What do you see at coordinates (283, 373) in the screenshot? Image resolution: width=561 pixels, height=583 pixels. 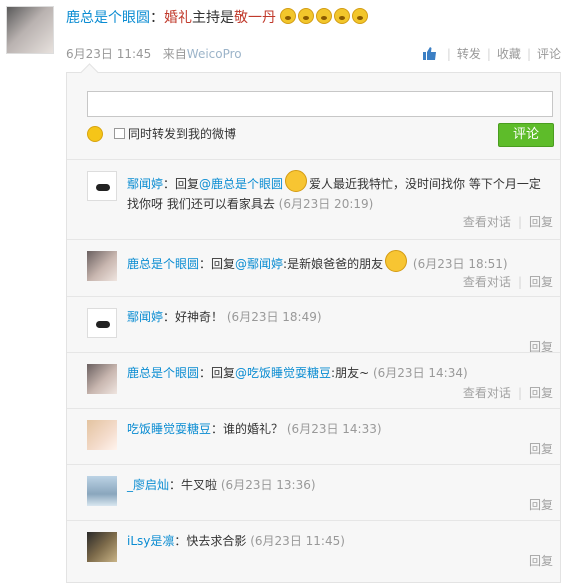 I see `mention-link: @吃饭睡觉耍糖豆` at bounding box center [283, 373].